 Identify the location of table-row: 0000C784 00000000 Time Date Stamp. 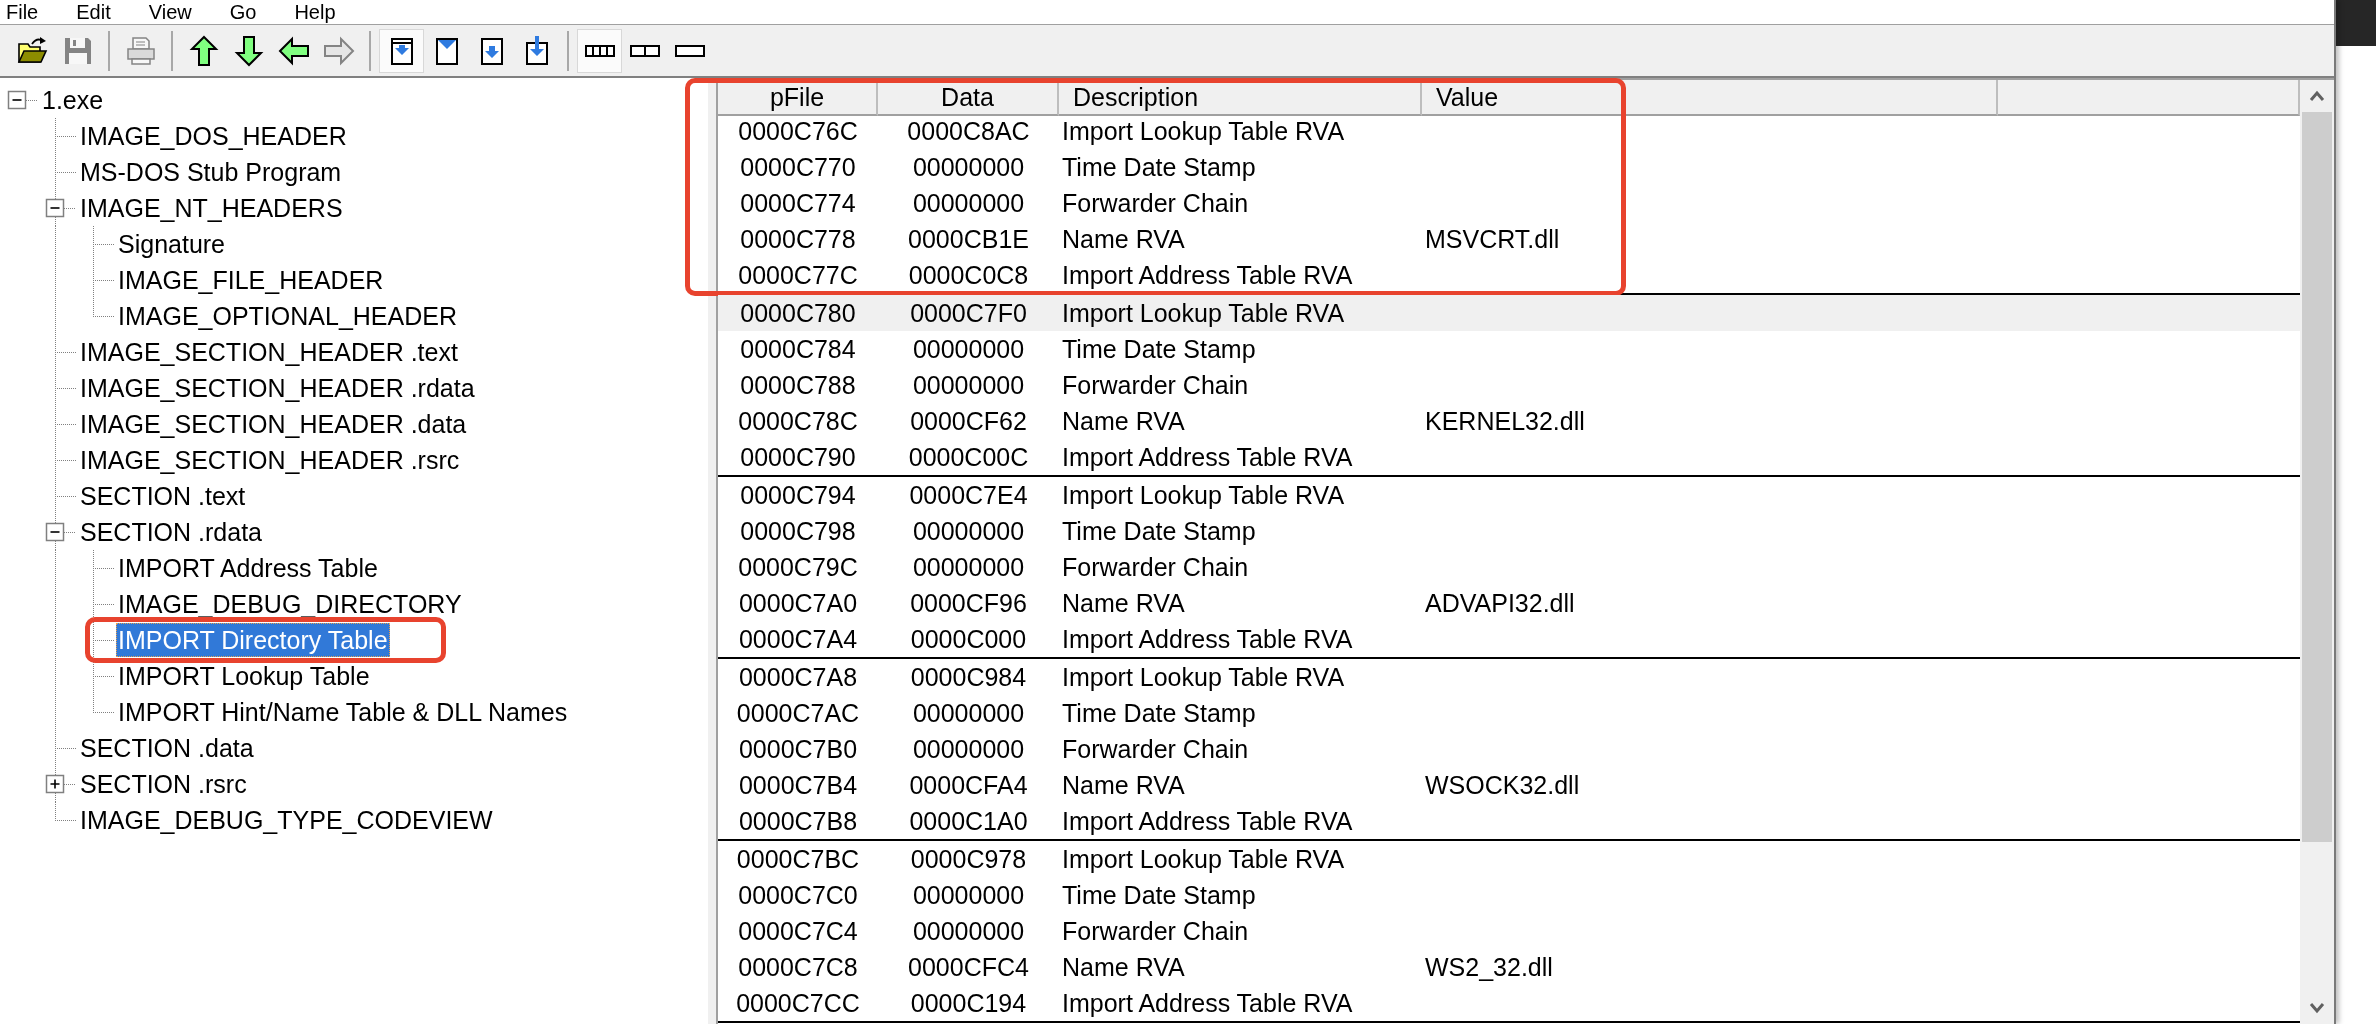
(1509, 349).